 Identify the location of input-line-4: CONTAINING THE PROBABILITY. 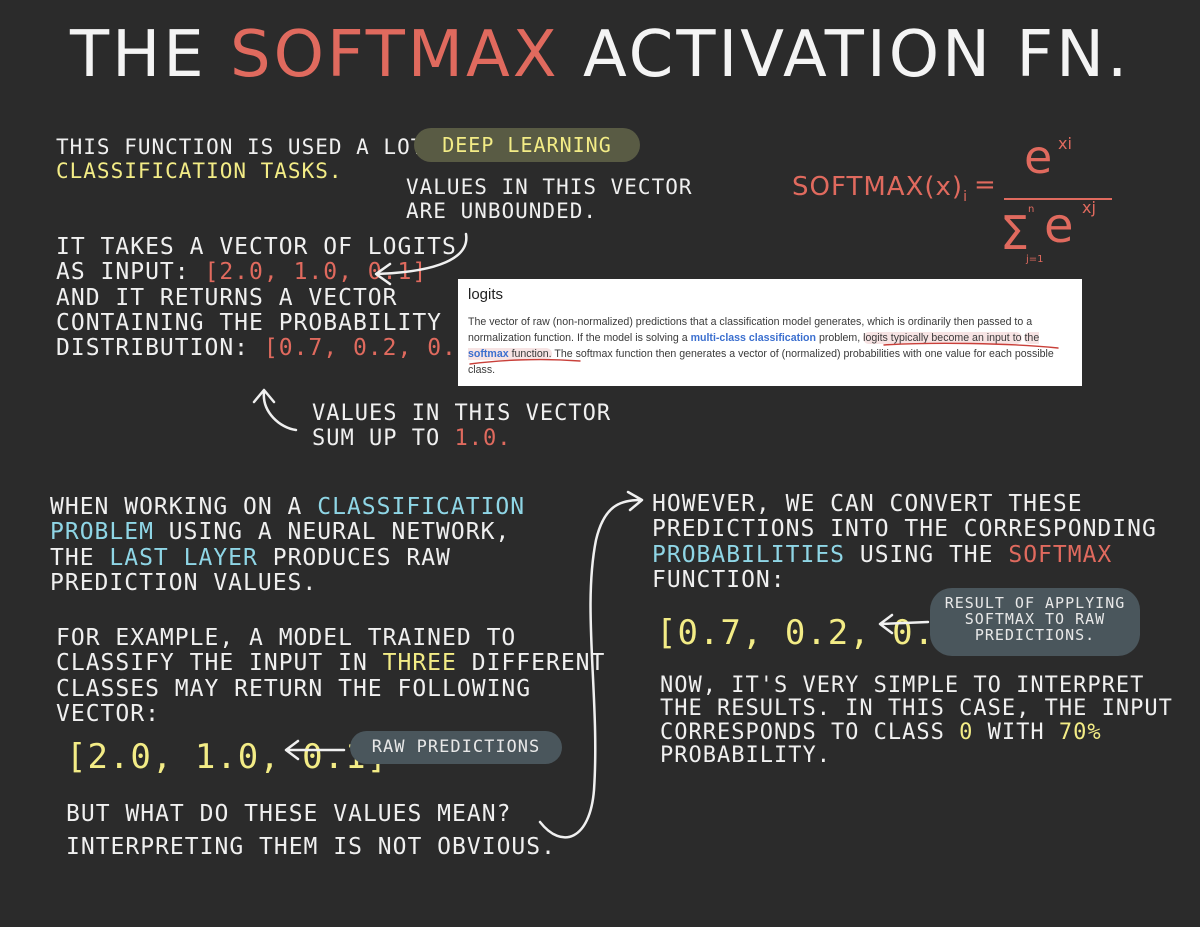
(249, 322).